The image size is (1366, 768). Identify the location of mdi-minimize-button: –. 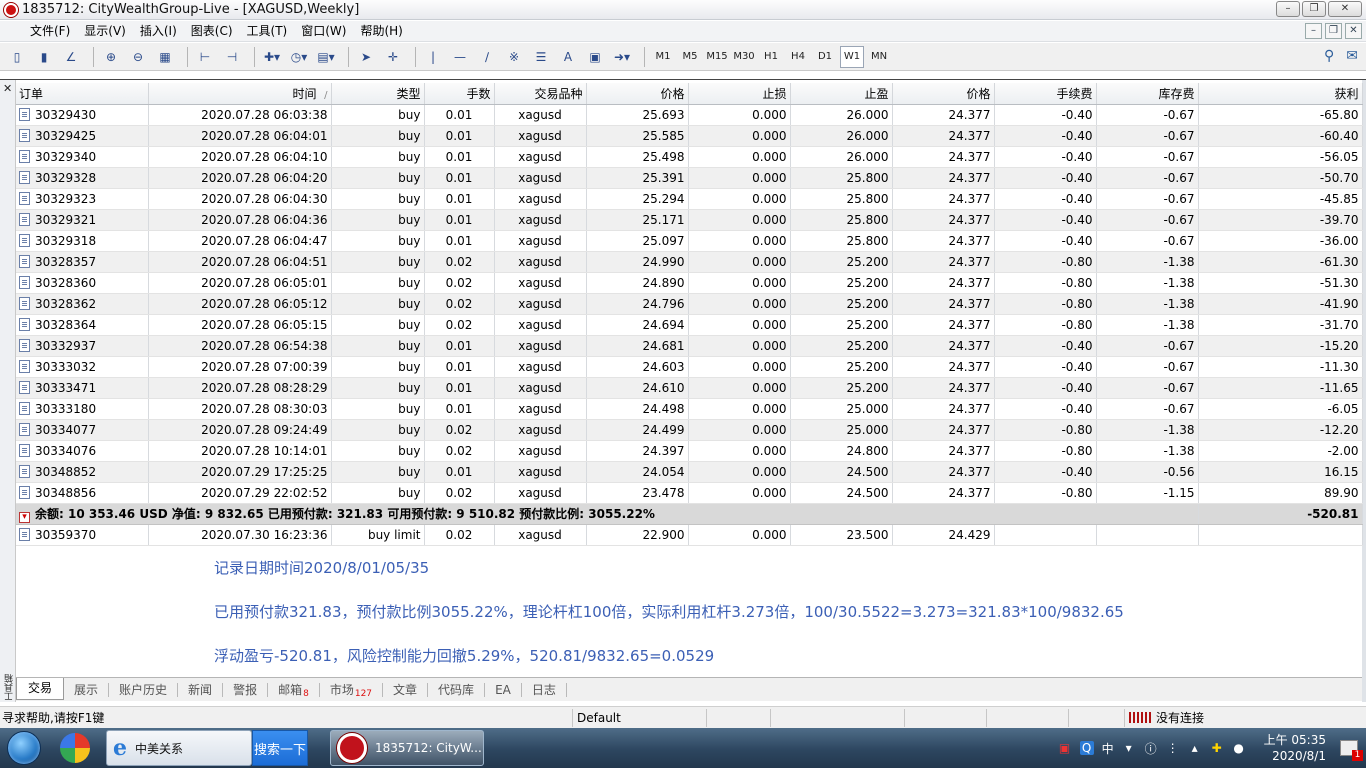
(1313, 31).